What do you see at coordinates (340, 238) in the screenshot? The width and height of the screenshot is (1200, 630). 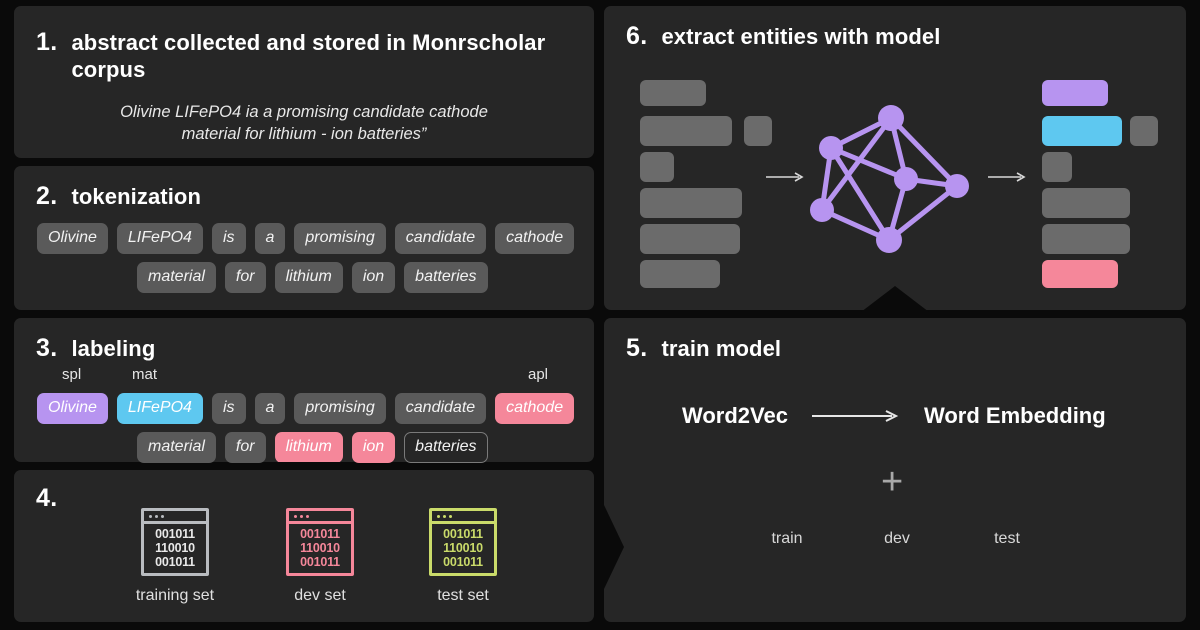 I see `token-chip: promising` at bounding box center [340, 238].